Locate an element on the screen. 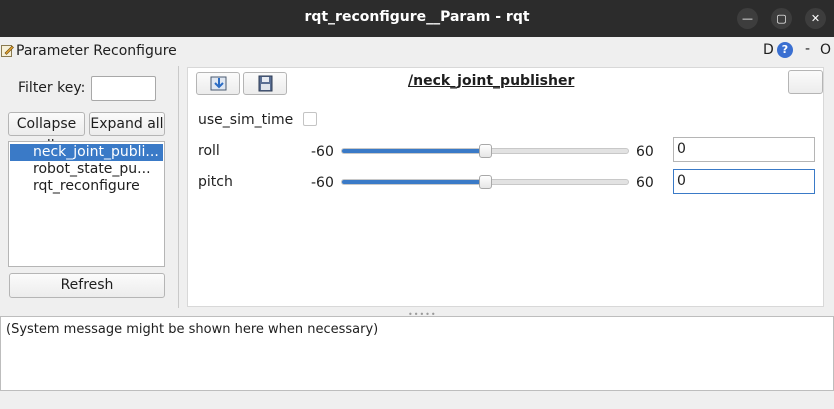 The height and width of the screenshot is (409, 834). window-title: rqt_reconfigure__Param - rqt is located at coordinates (417, 17).